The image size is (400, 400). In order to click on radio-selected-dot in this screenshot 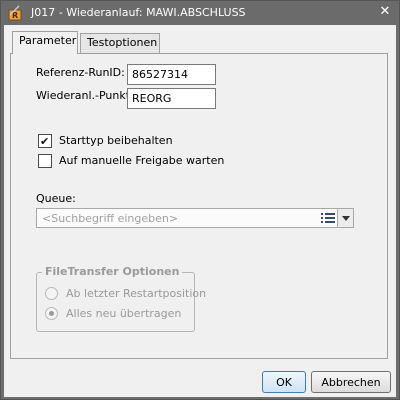, I will do `click(51, 313)`.